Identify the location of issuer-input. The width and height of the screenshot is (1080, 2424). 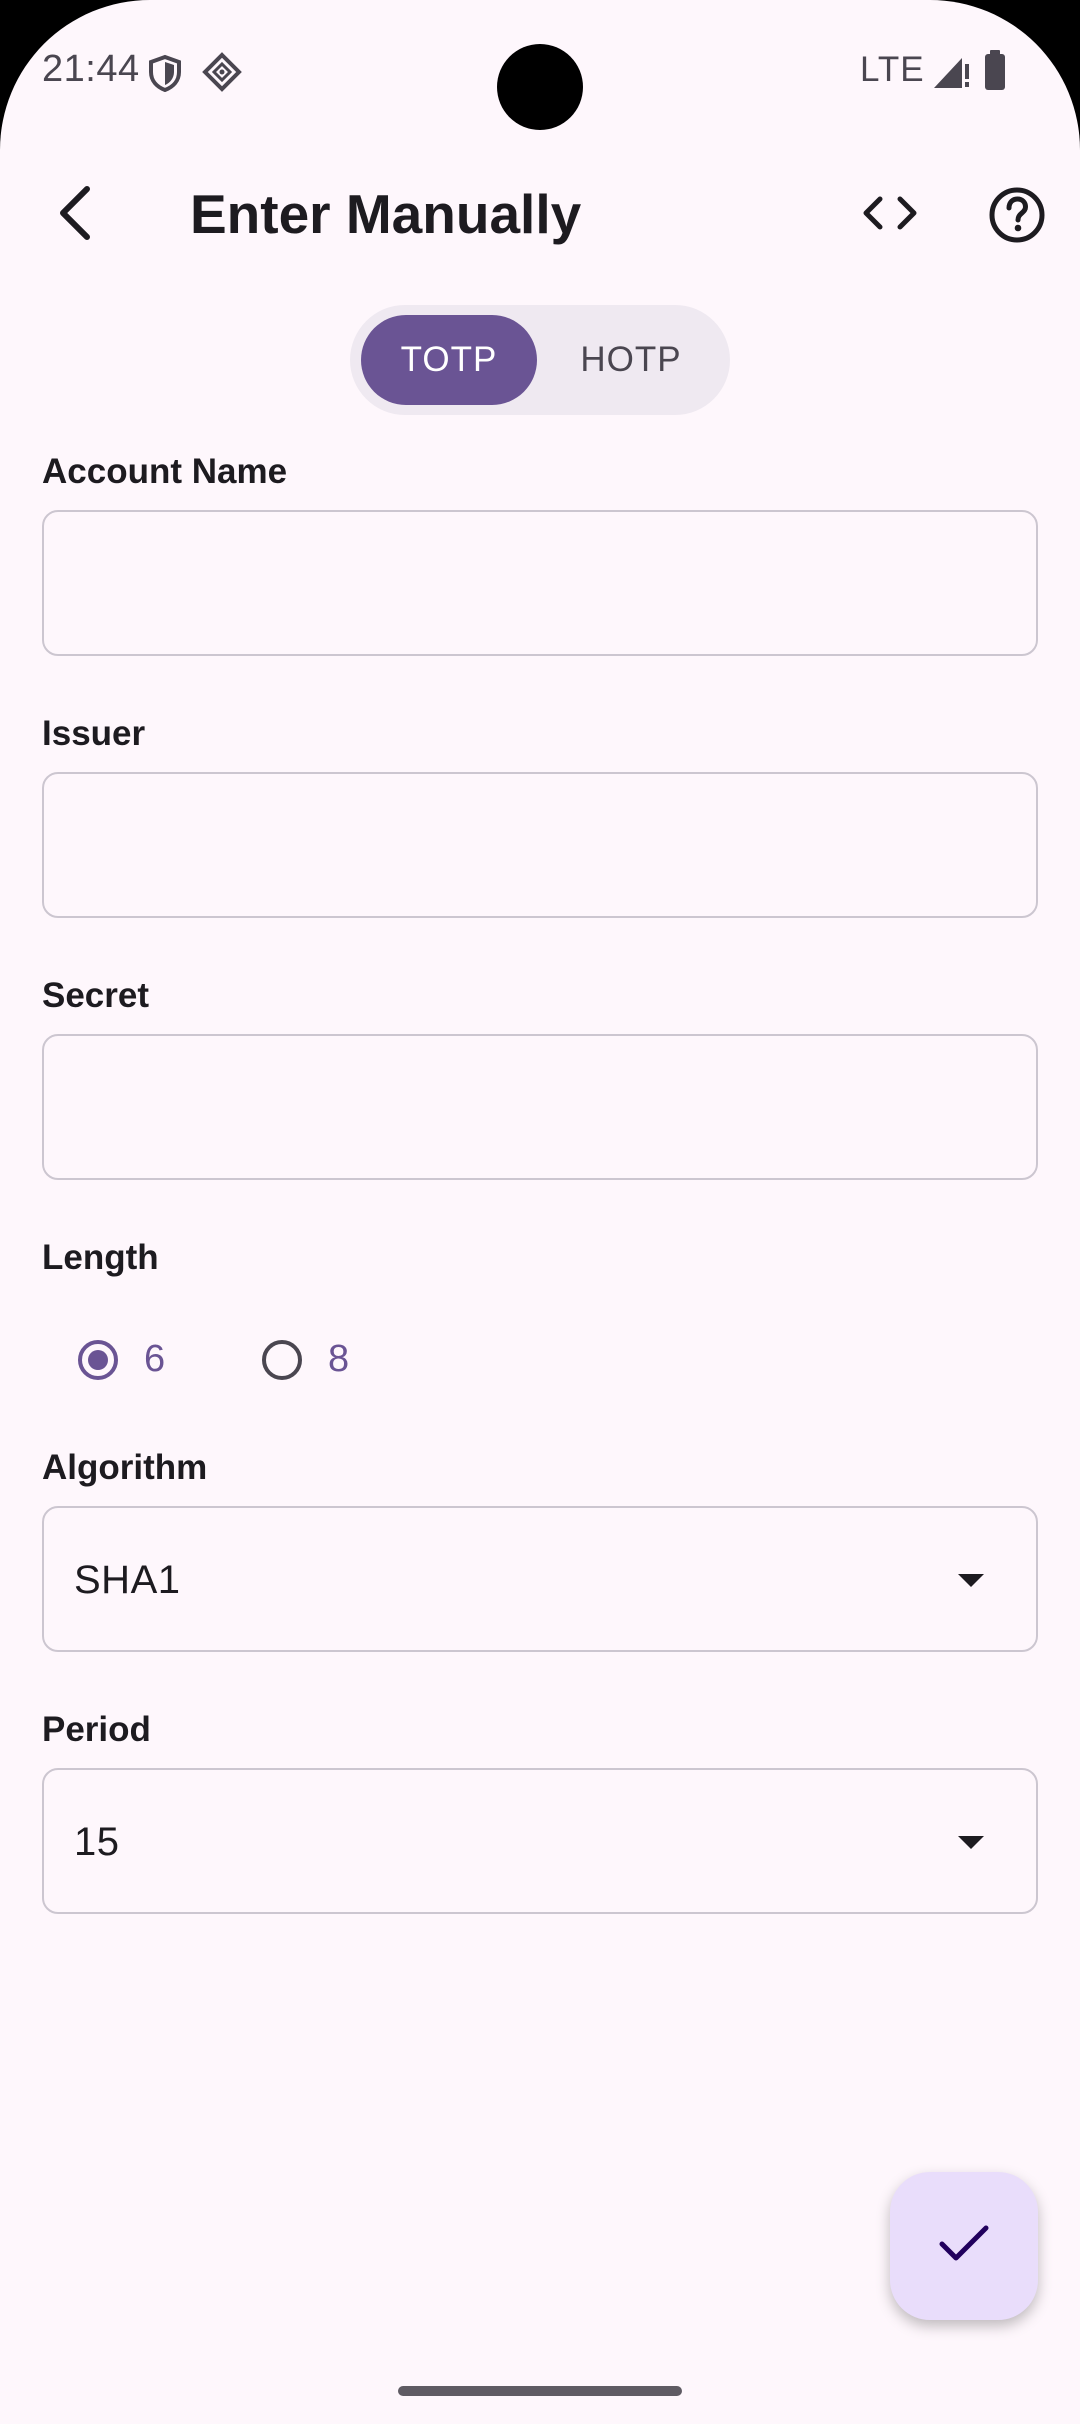
(540, 845).